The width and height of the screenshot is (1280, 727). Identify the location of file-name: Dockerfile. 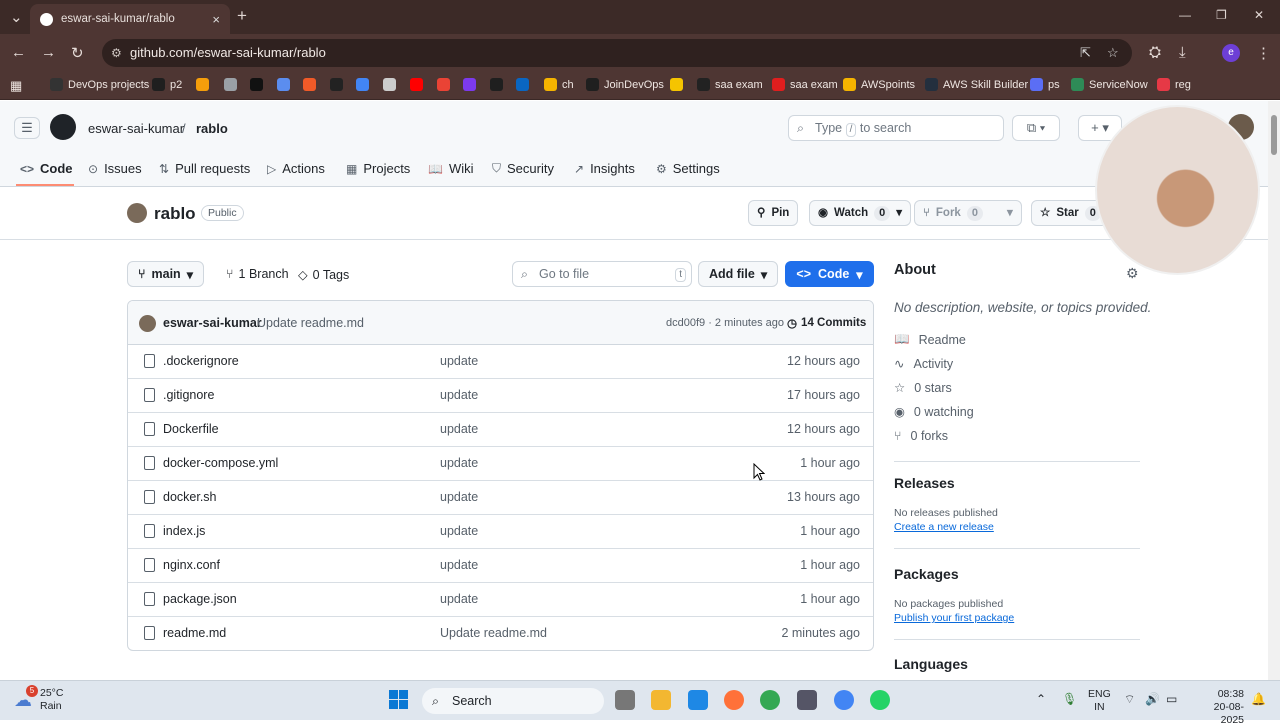
(191, 429).